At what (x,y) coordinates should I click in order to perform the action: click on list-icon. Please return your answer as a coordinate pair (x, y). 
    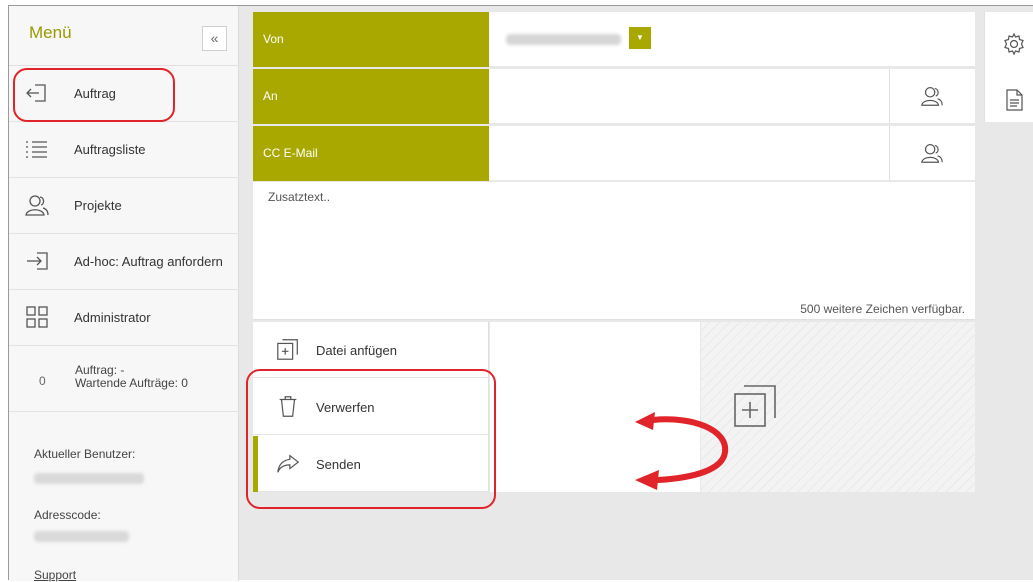
    Looking at the image, I should click on (36, 149).